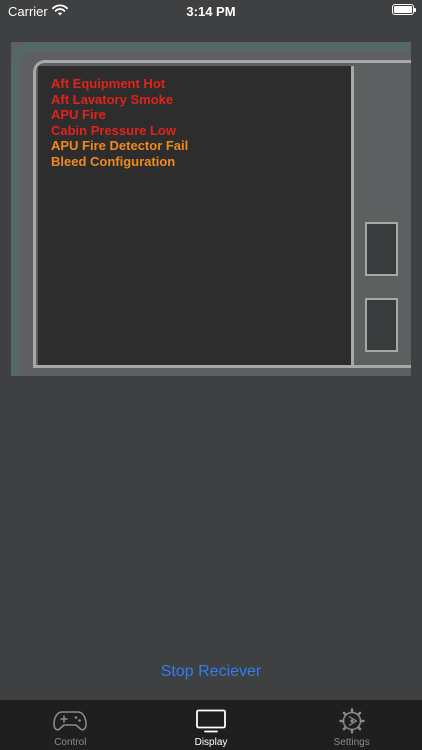 This screenshot has height=750, width=422. I want to click on gear-icon, so click(351, 721).